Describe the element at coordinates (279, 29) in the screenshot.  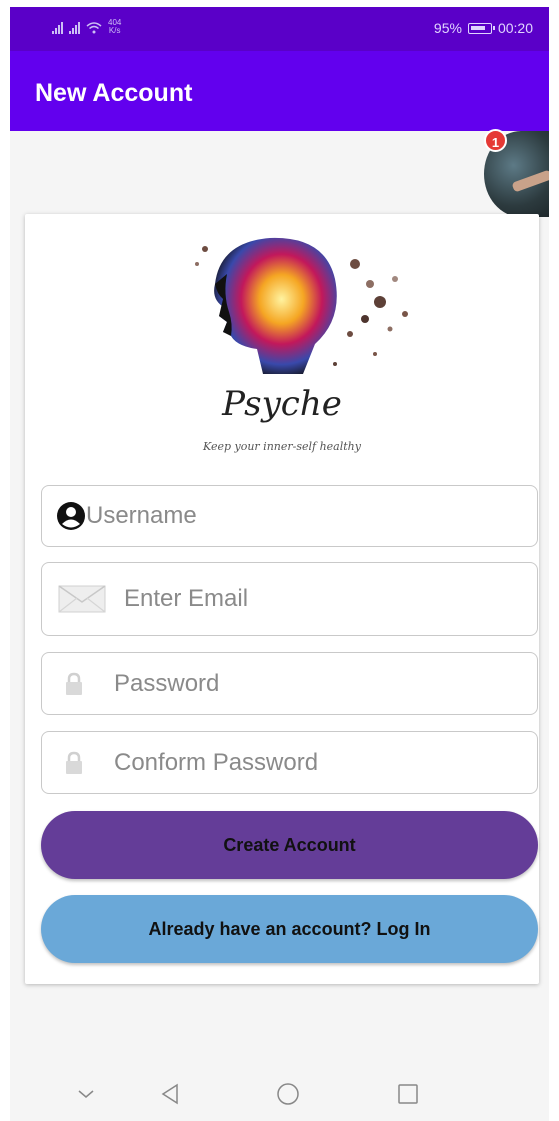
I see `status-bar: 404 K/s 95% 00:20` at that location.